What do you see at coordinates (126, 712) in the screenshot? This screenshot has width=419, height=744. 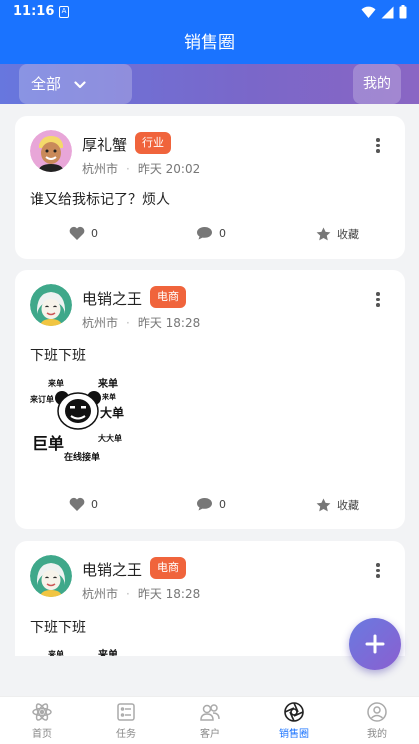 I see `task-icon` at bounding box center [126, 712].